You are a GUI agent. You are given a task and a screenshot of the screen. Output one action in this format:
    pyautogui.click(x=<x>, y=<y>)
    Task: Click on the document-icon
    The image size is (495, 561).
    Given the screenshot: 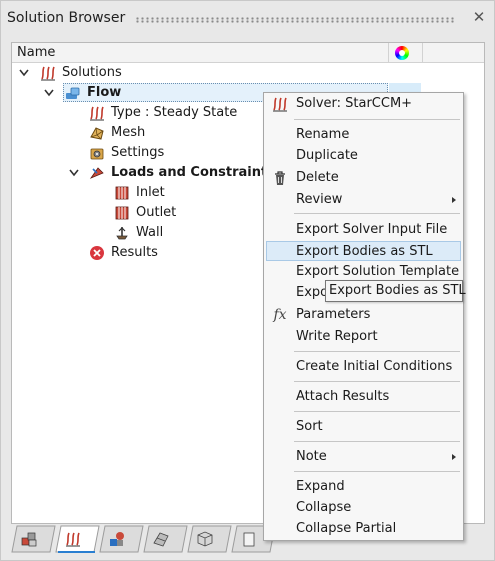 What is the action you would take?
    pyautogui.click(x=249, y=539)
    